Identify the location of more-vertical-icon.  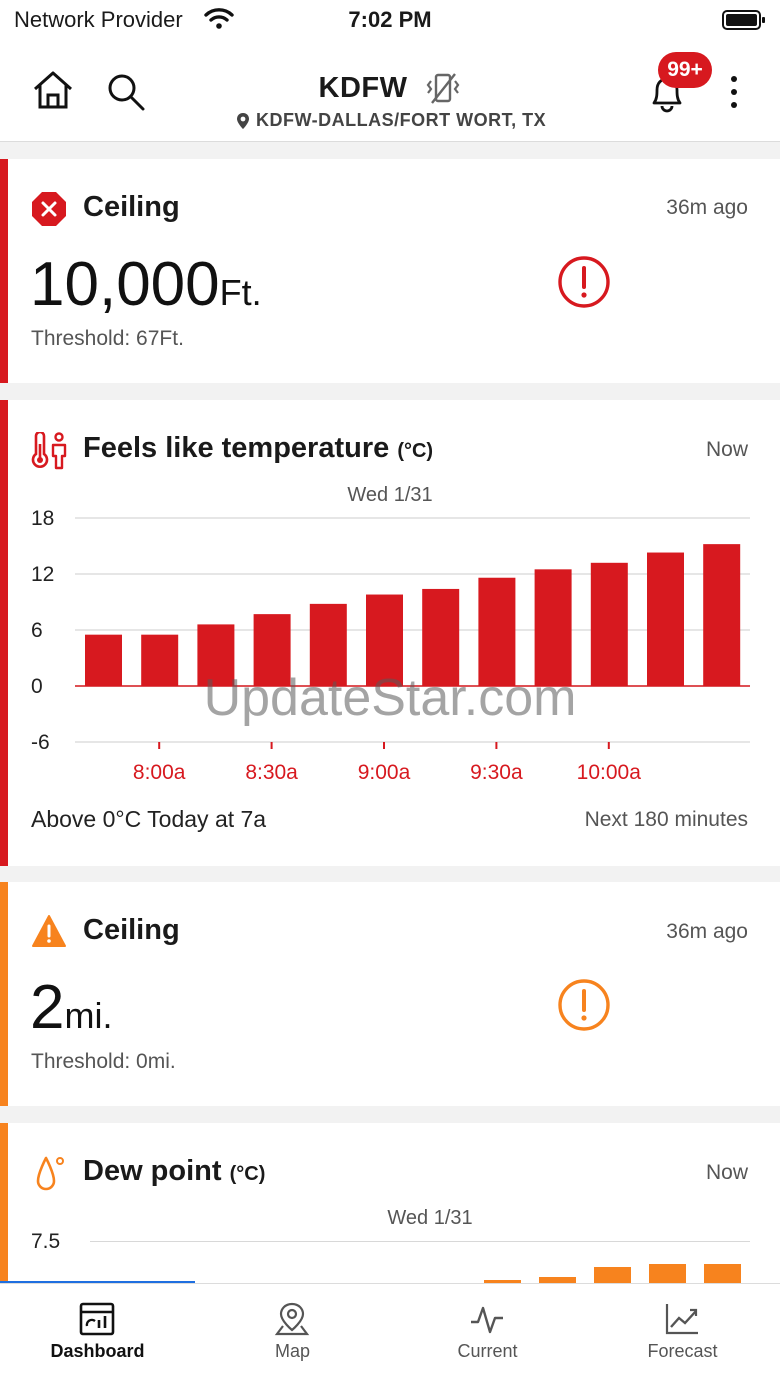
(734, 92).